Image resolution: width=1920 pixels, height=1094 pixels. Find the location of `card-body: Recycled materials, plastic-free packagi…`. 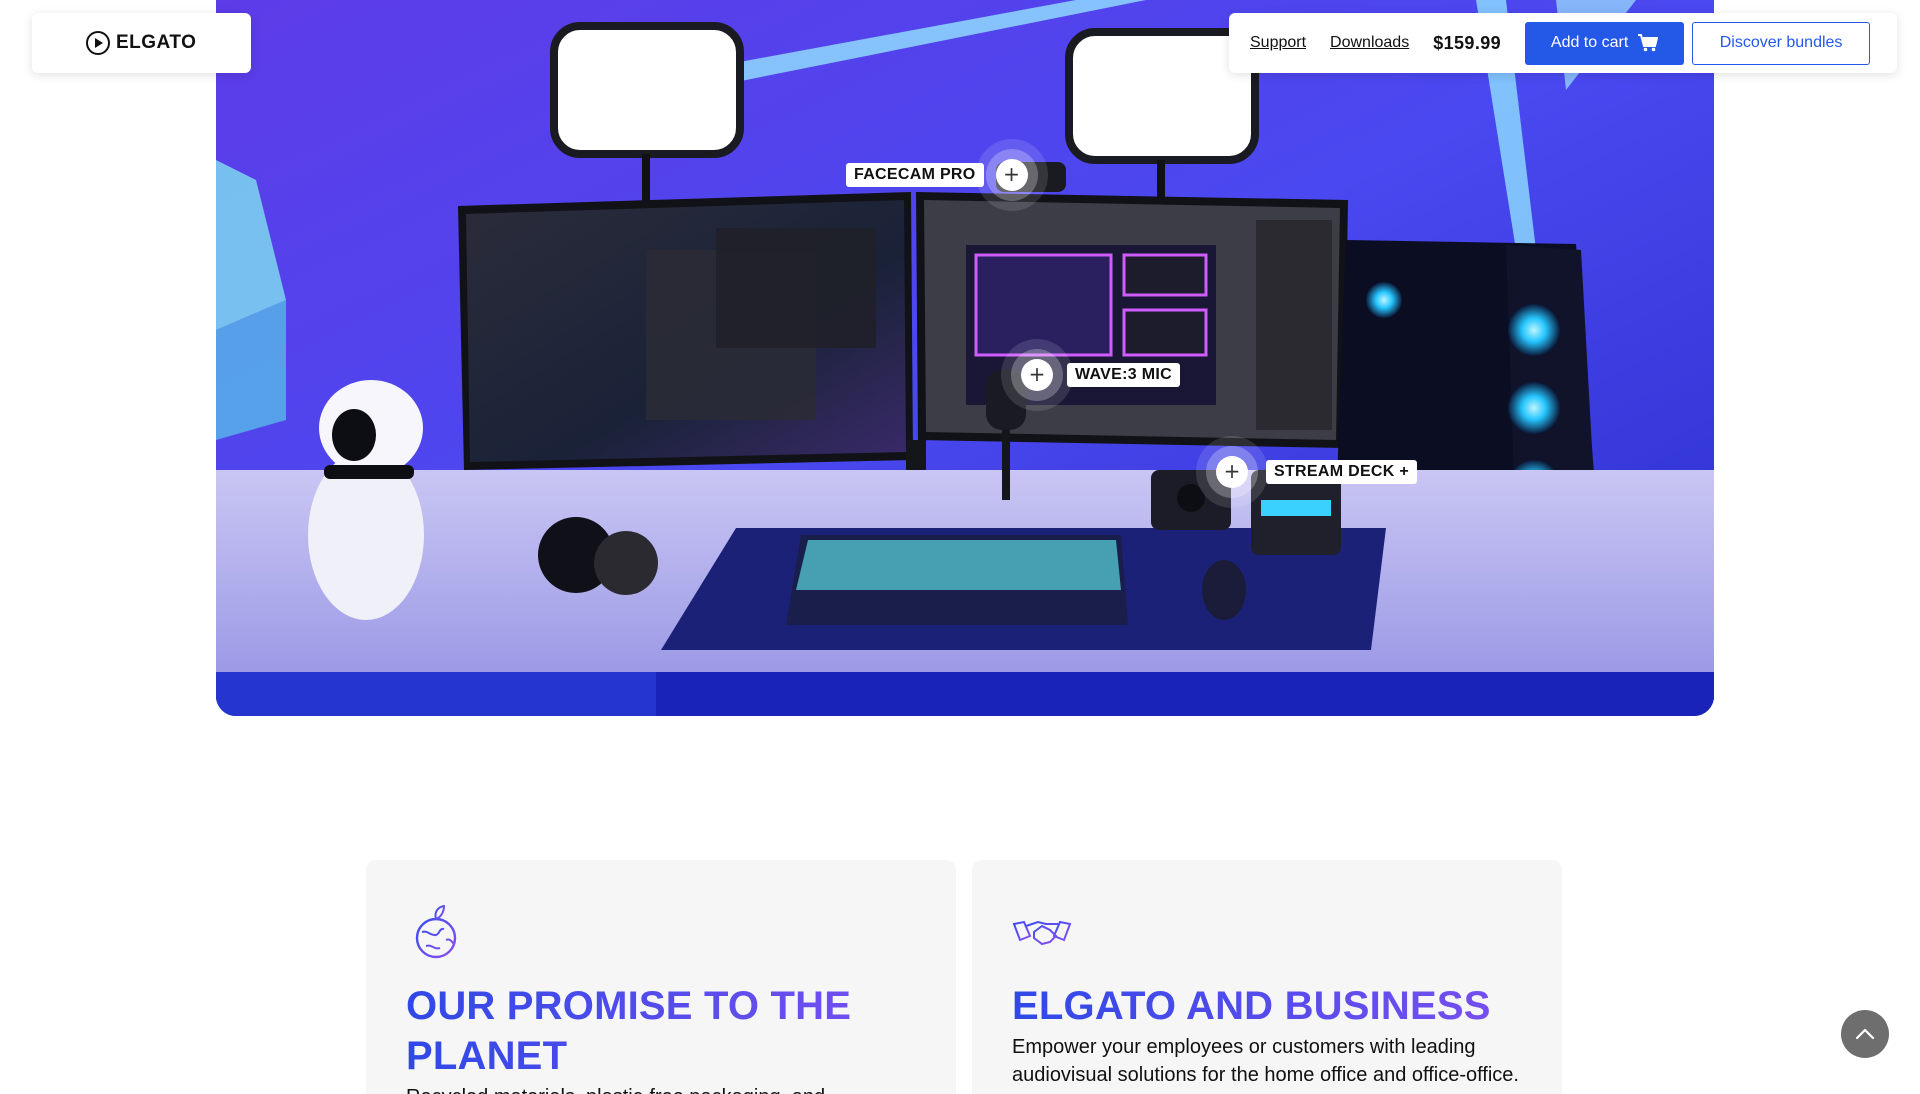

card-body: Recycled materials, plastic-free packagi… is located at coordinates (661, 1088).